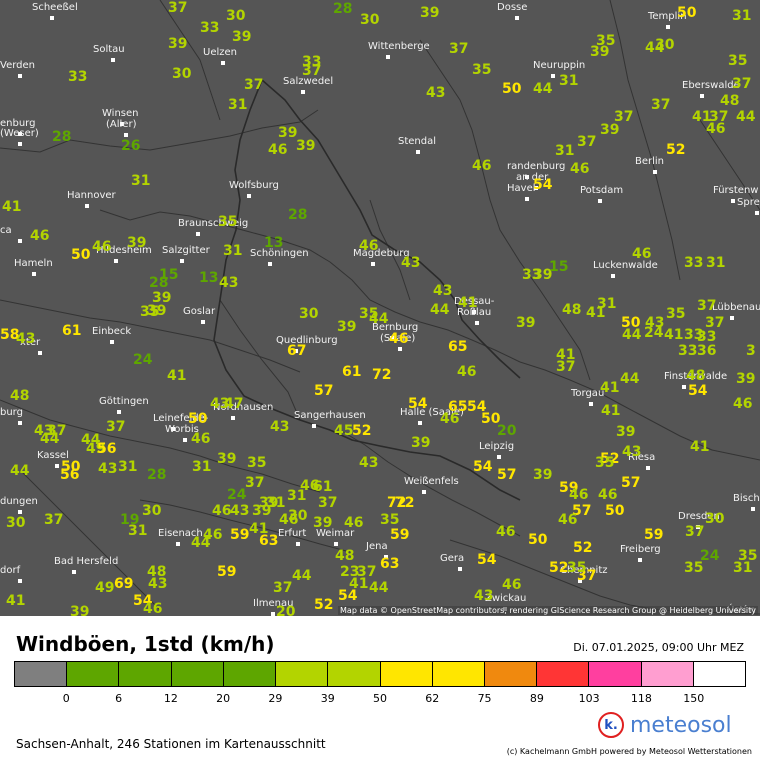  What do you see at coordinates (233, 404) in the screenshot?
I see `station-value: 47` at bounding box center [233, 404].